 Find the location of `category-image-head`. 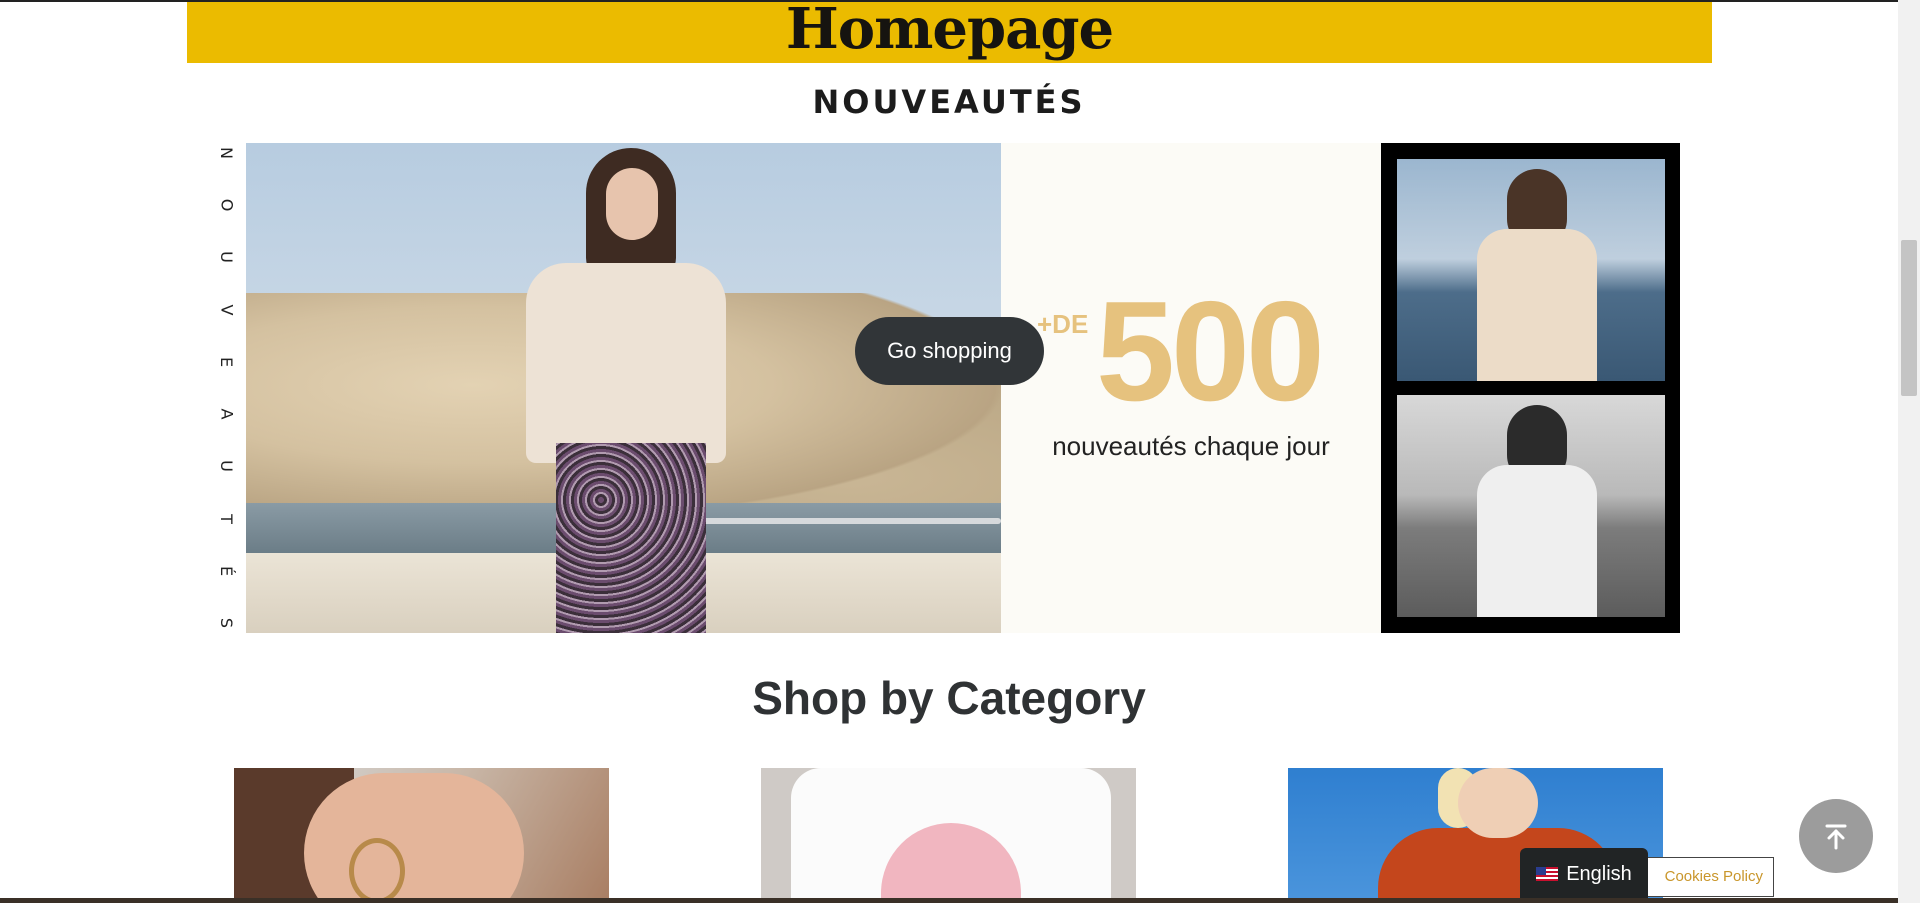

category-image-head is located at coordinates (1498, 803).